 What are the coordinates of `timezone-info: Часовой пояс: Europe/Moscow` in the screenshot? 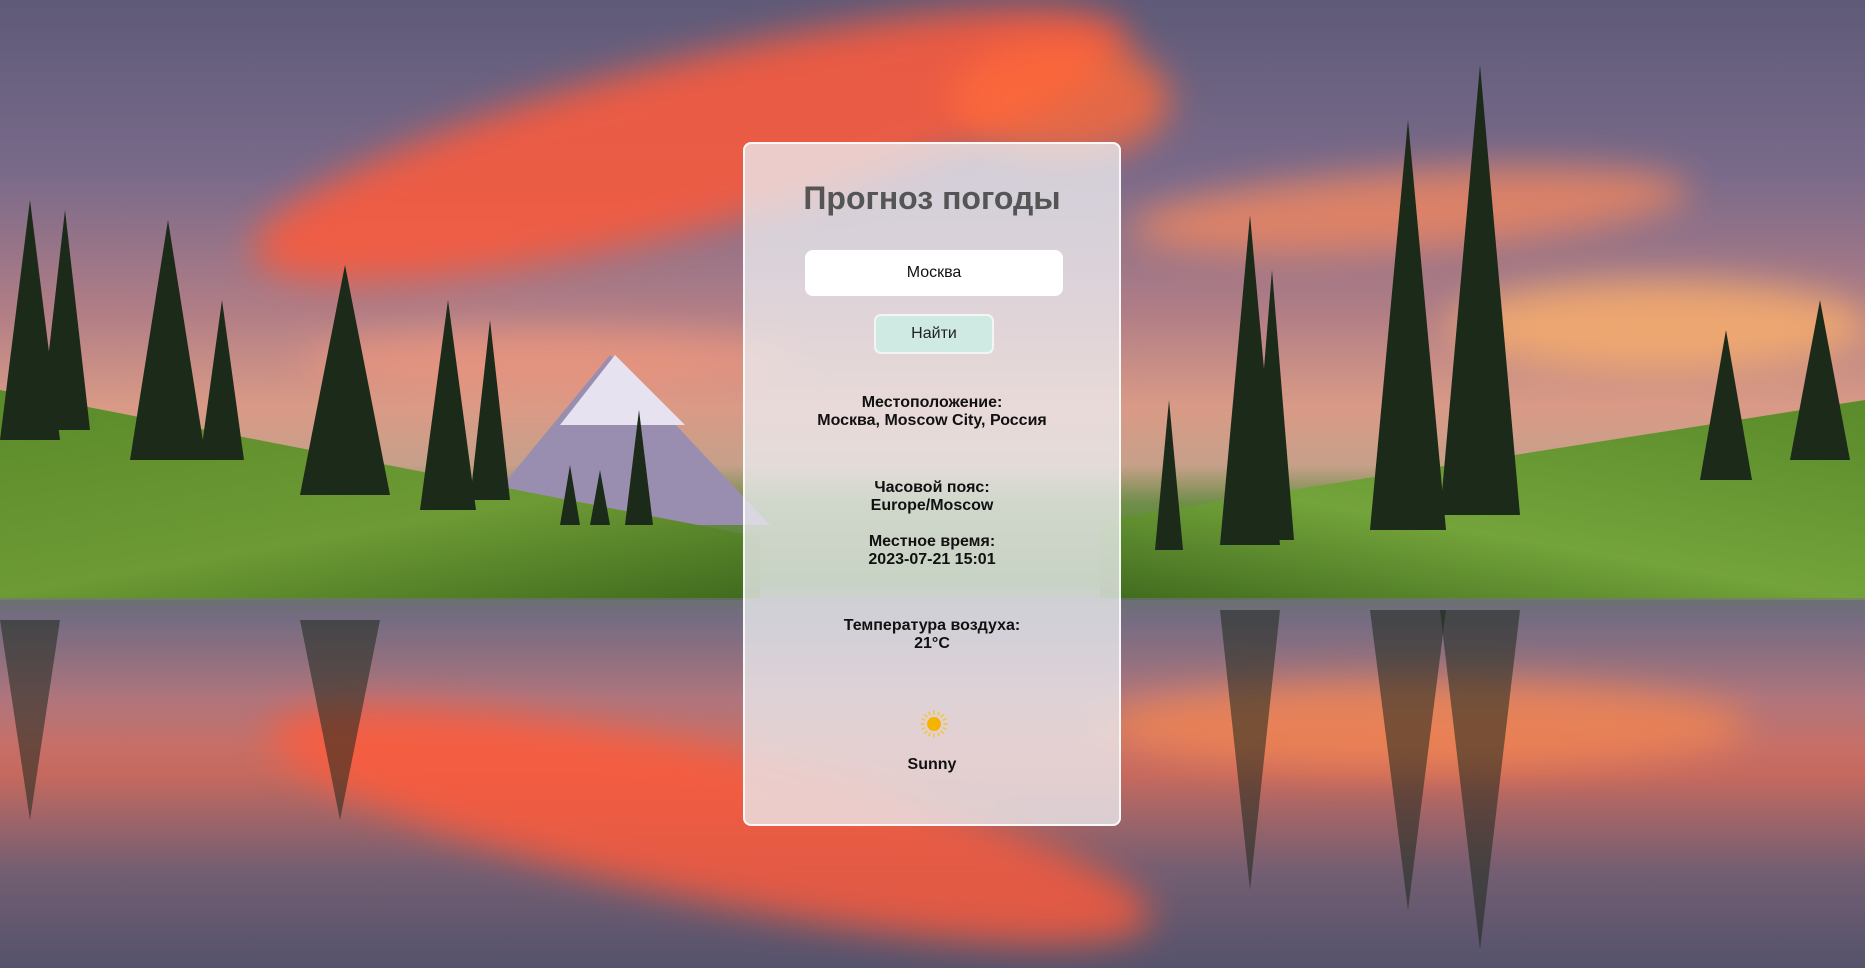 It's located at (932, 497).